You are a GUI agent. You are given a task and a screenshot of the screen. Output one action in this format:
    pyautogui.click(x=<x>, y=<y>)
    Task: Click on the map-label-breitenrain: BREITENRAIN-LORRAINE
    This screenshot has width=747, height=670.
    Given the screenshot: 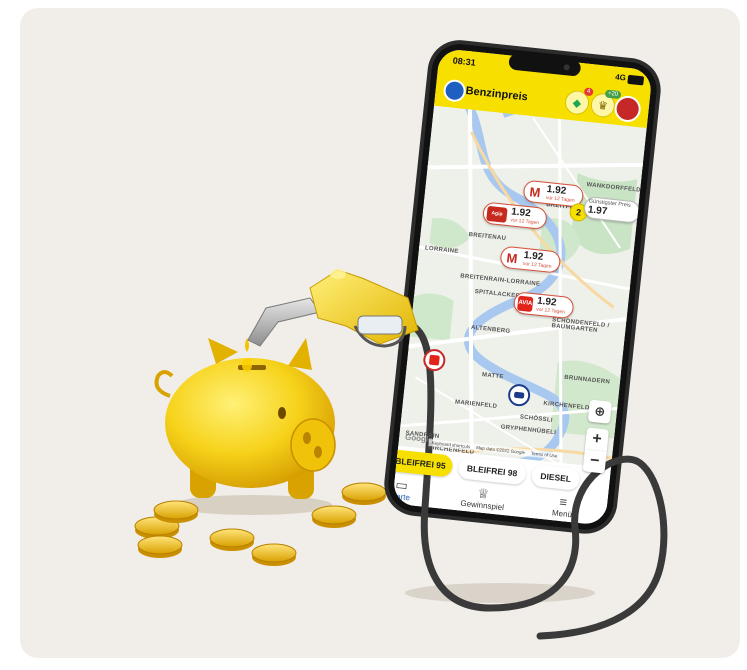 What is the action you would take?
    pyautogui.click(x=500, y=280)
    